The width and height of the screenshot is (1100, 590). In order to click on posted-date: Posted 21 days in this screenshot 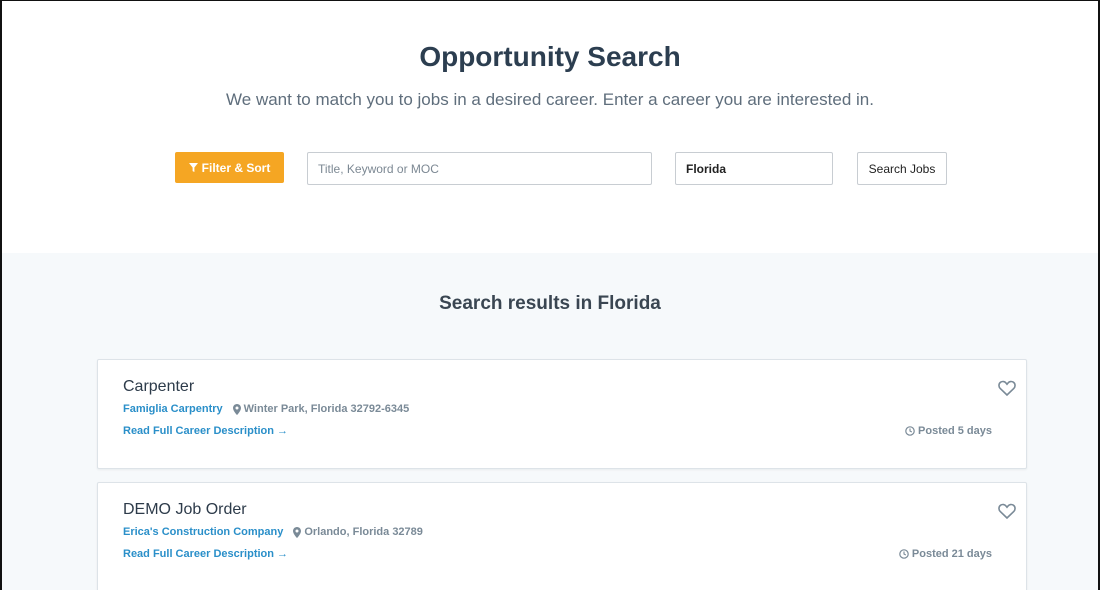, I will do `click(945, 554)`.